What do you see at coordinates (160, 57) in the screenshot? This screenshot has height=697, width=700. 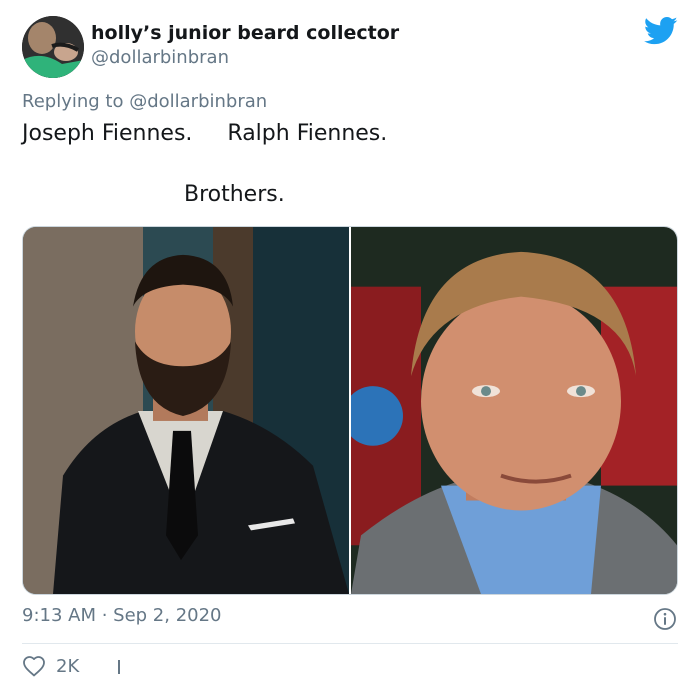 I see `user-handle: @dollarbinbran` at bounding box center [160, 57].